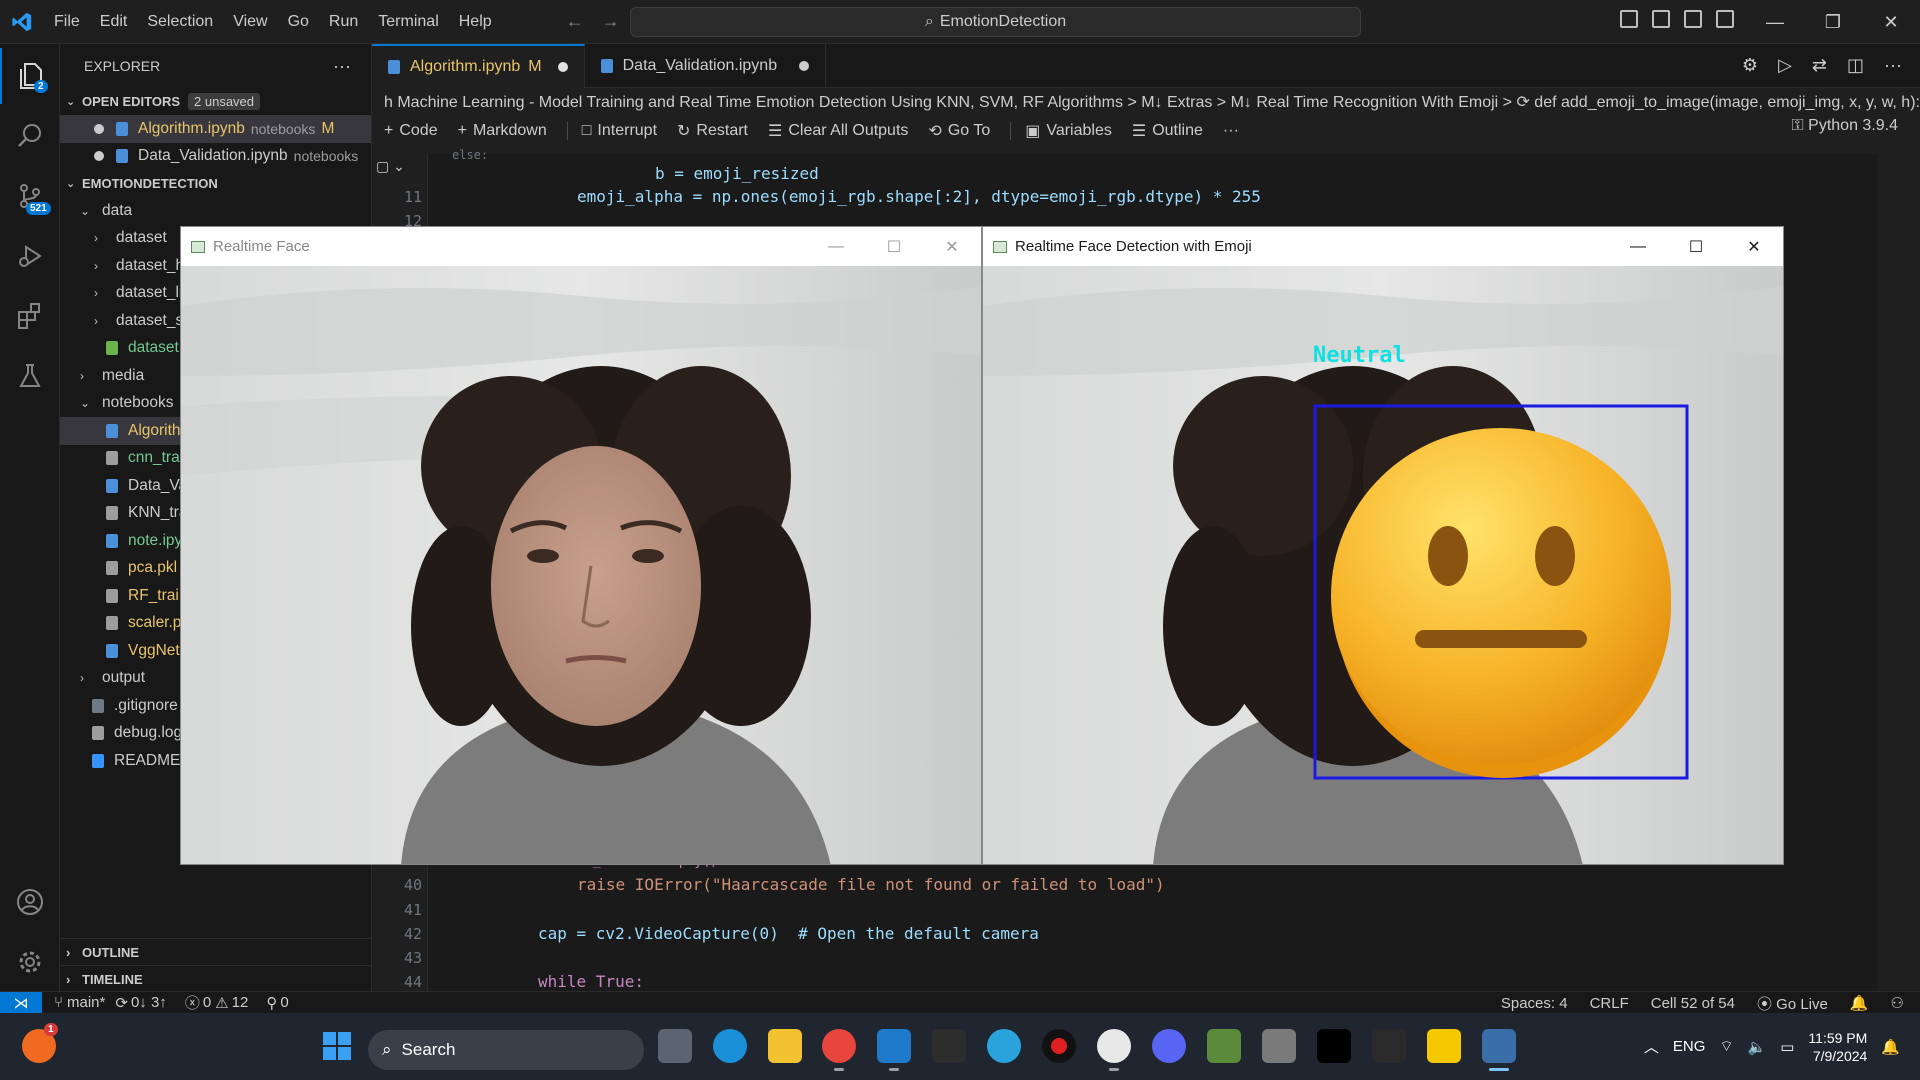 The height and width of the screenshot is (1080, 1920). Describe the element at coordinates (1725, 19) in the screenshot. I see `customize-layout-icon` at that location.